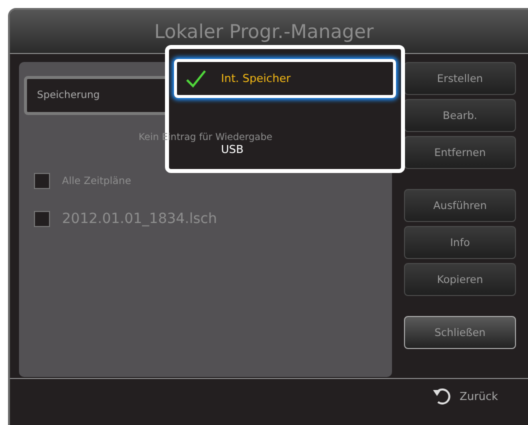 The width and height of the screenshot is (528, 425). What do you see at coordinates (442, 396) in the screenshot?
I see `back-icon` at bounding box center [442, 396].